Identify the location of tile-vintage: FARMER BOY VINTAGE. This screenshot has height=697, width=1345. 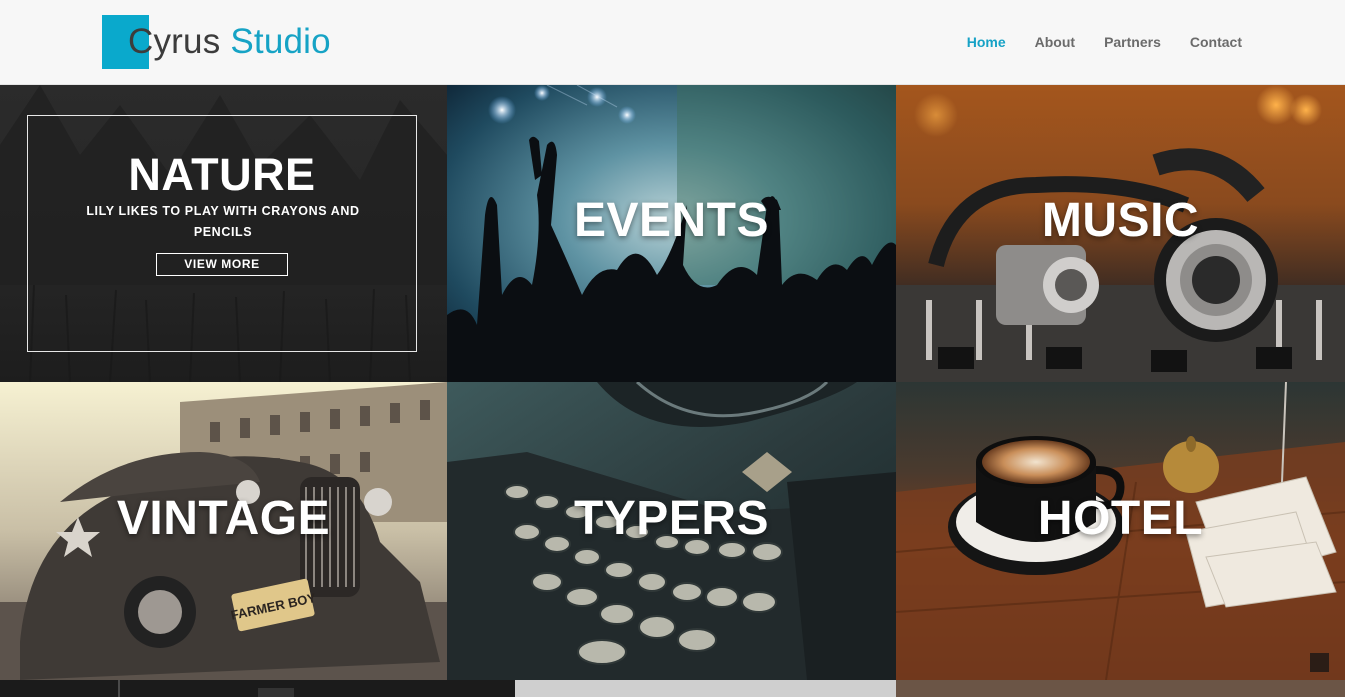
(223, 531).